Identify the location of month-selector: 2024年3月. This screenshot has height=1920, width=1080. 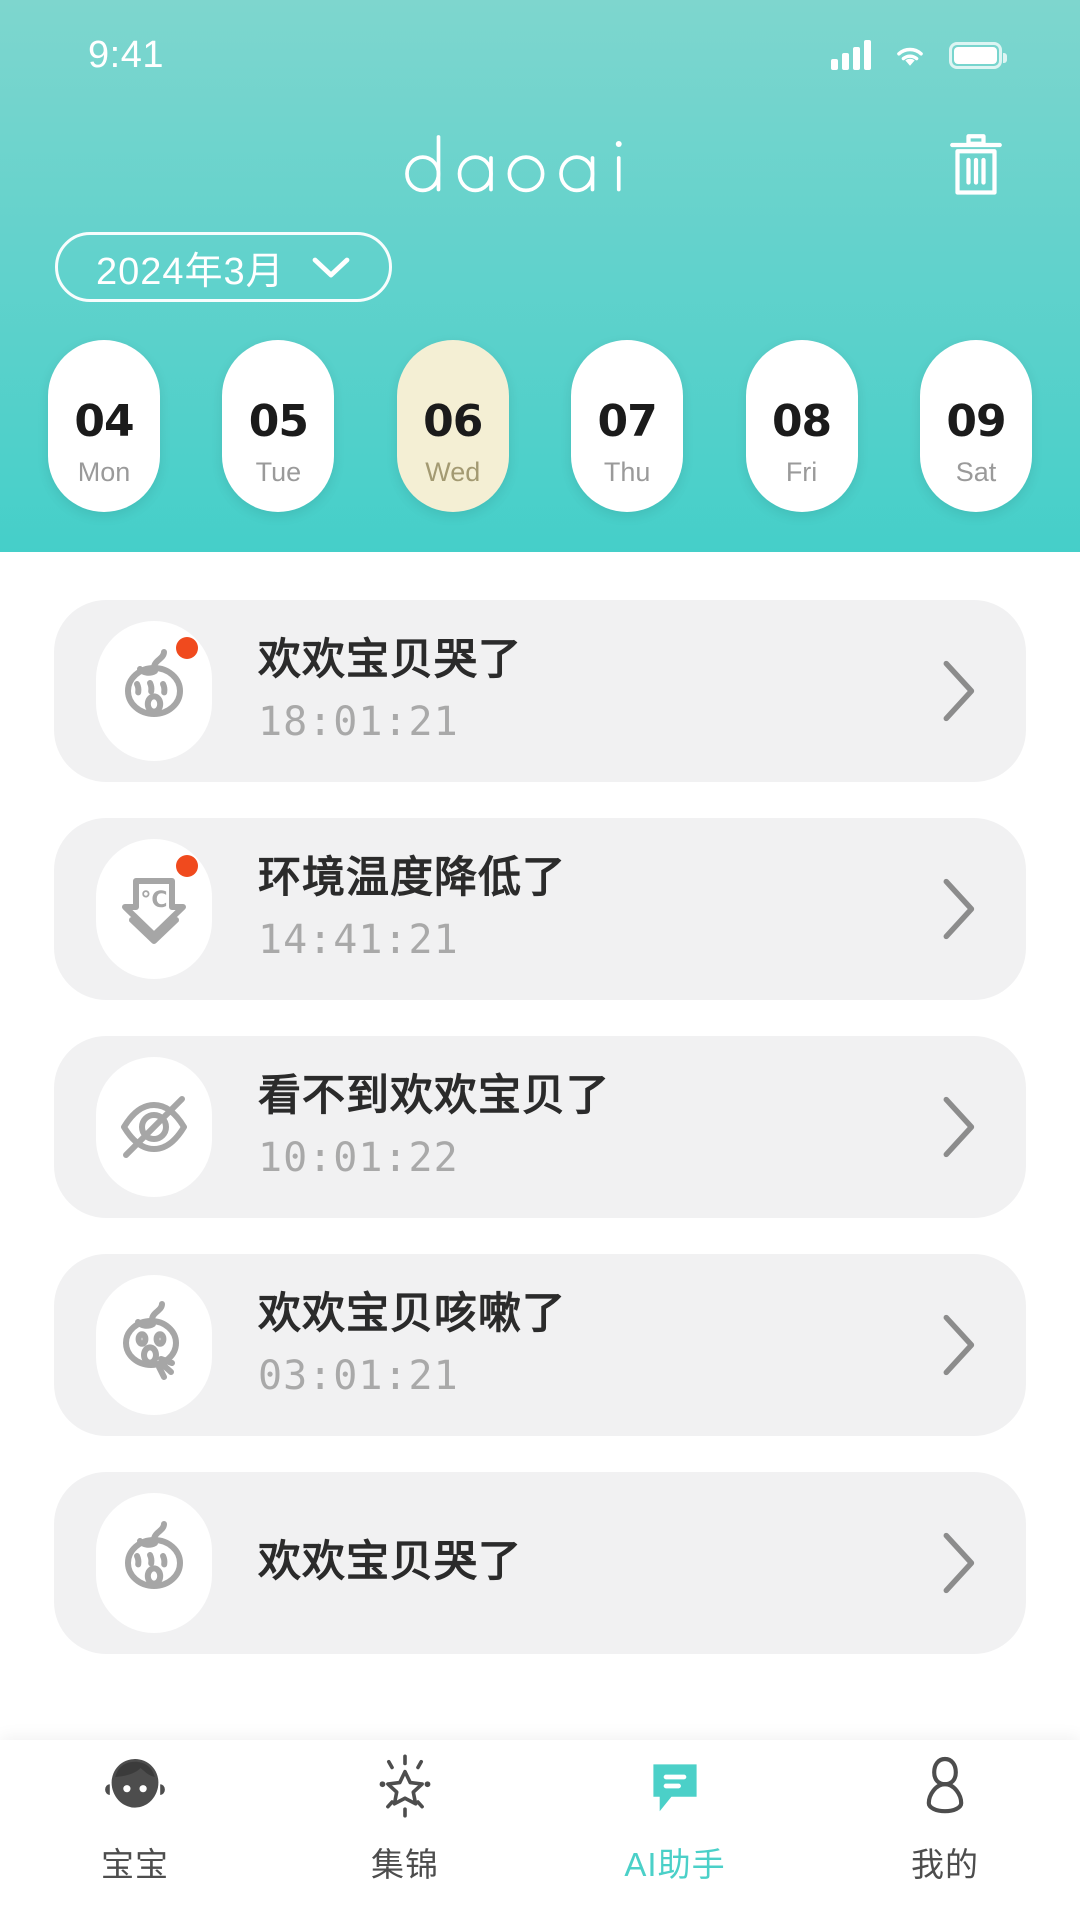
(223, 267).